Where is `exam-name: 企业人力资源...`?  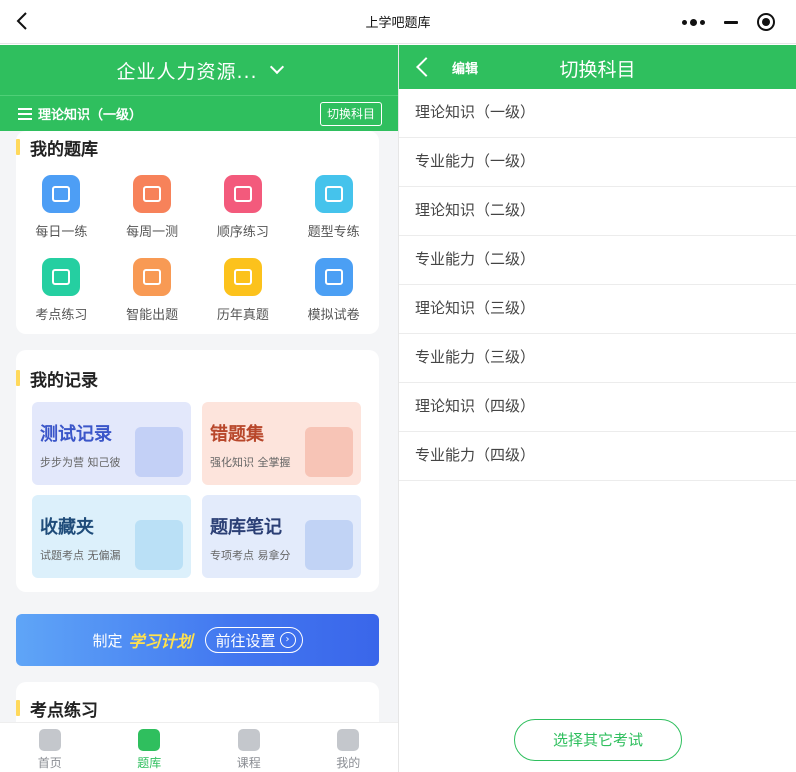
exam-name: 企业人力资源... is located at coordinates (187, 71).